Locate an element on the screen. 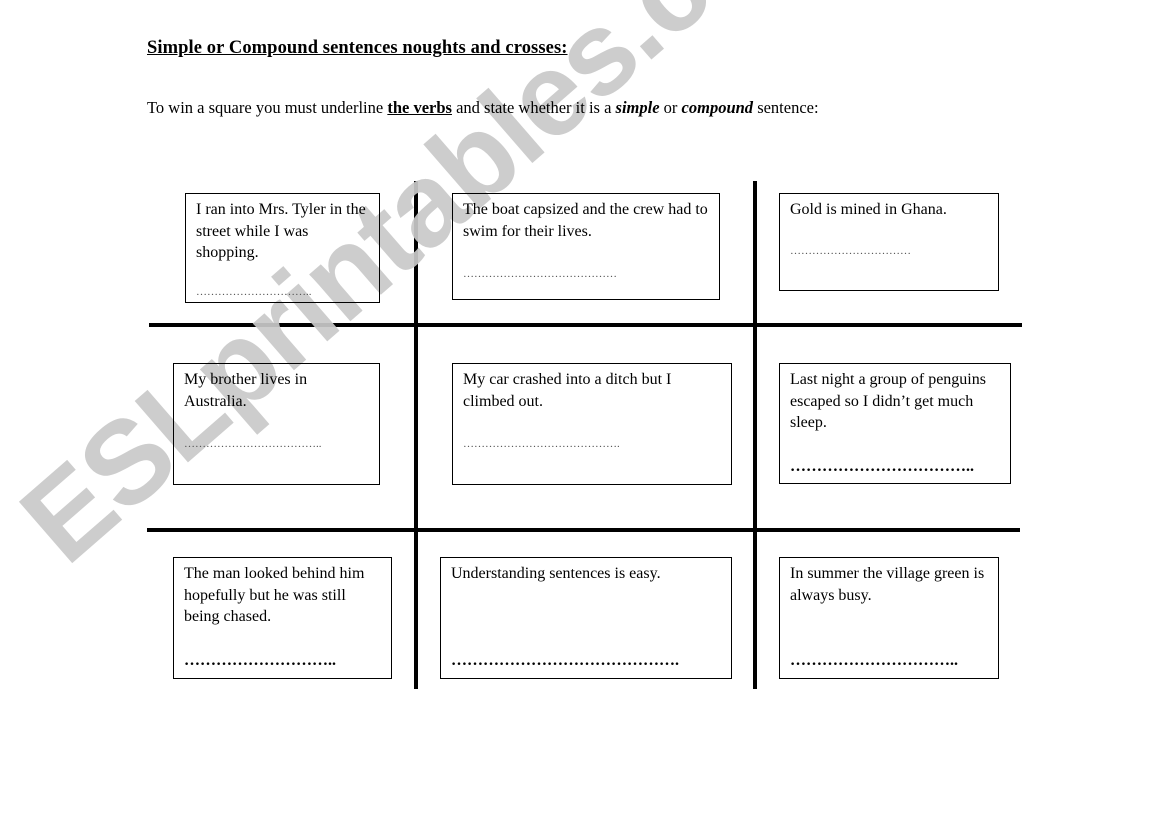 This screenshot has width=1169, height=821. instructions-suffix: sentence: is located at coordinates (786, 107).